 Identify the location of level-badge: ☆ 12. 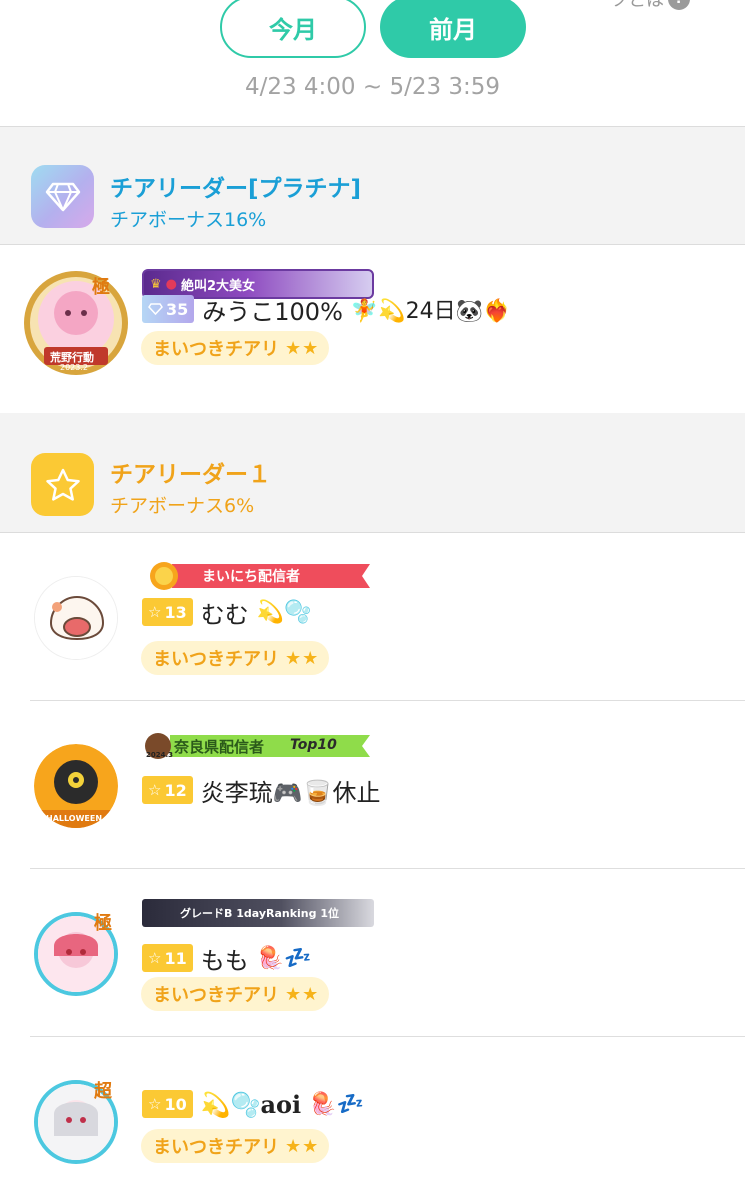
(167, 790).